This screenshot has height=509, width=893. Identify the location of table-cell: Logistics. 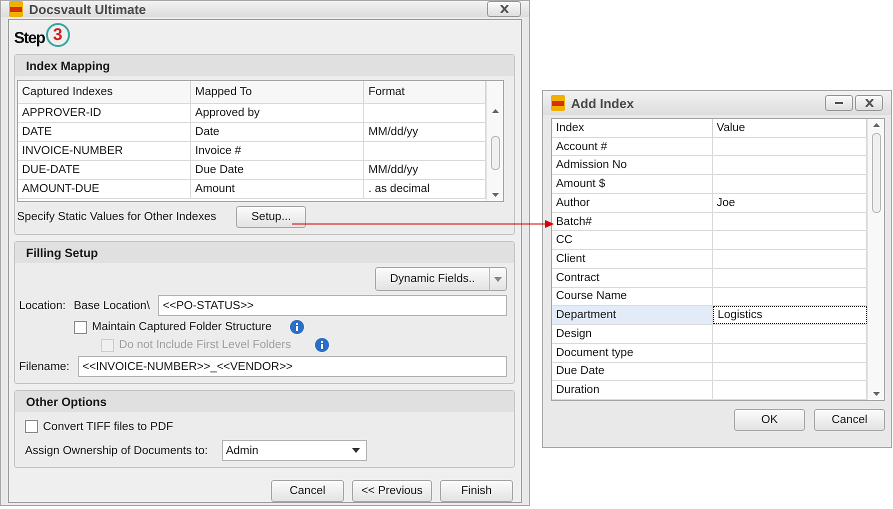
(789, 315).